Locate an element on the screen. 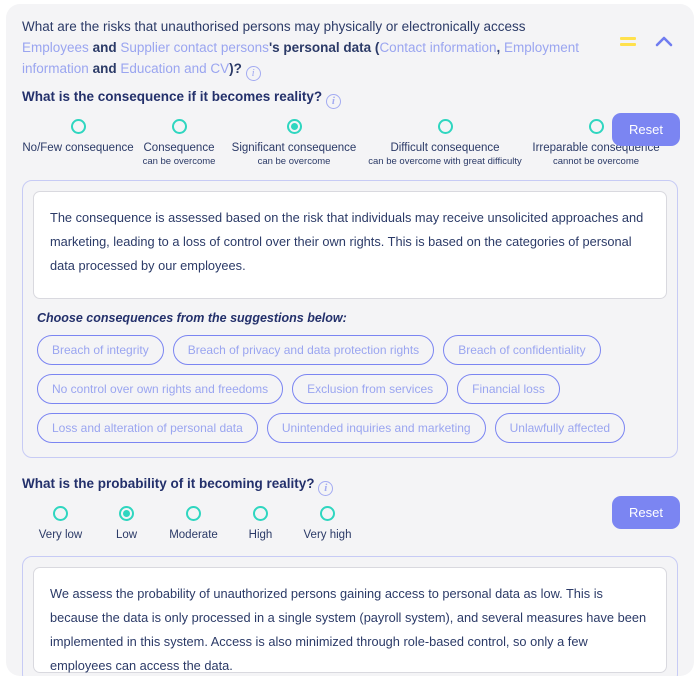  question-tail-text: )? is located at coordinates (235, 68).